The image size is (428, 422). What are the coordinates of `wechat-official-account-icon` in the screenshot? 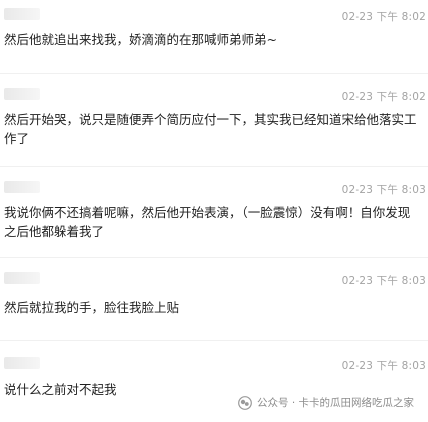 It's located at (245, 402).